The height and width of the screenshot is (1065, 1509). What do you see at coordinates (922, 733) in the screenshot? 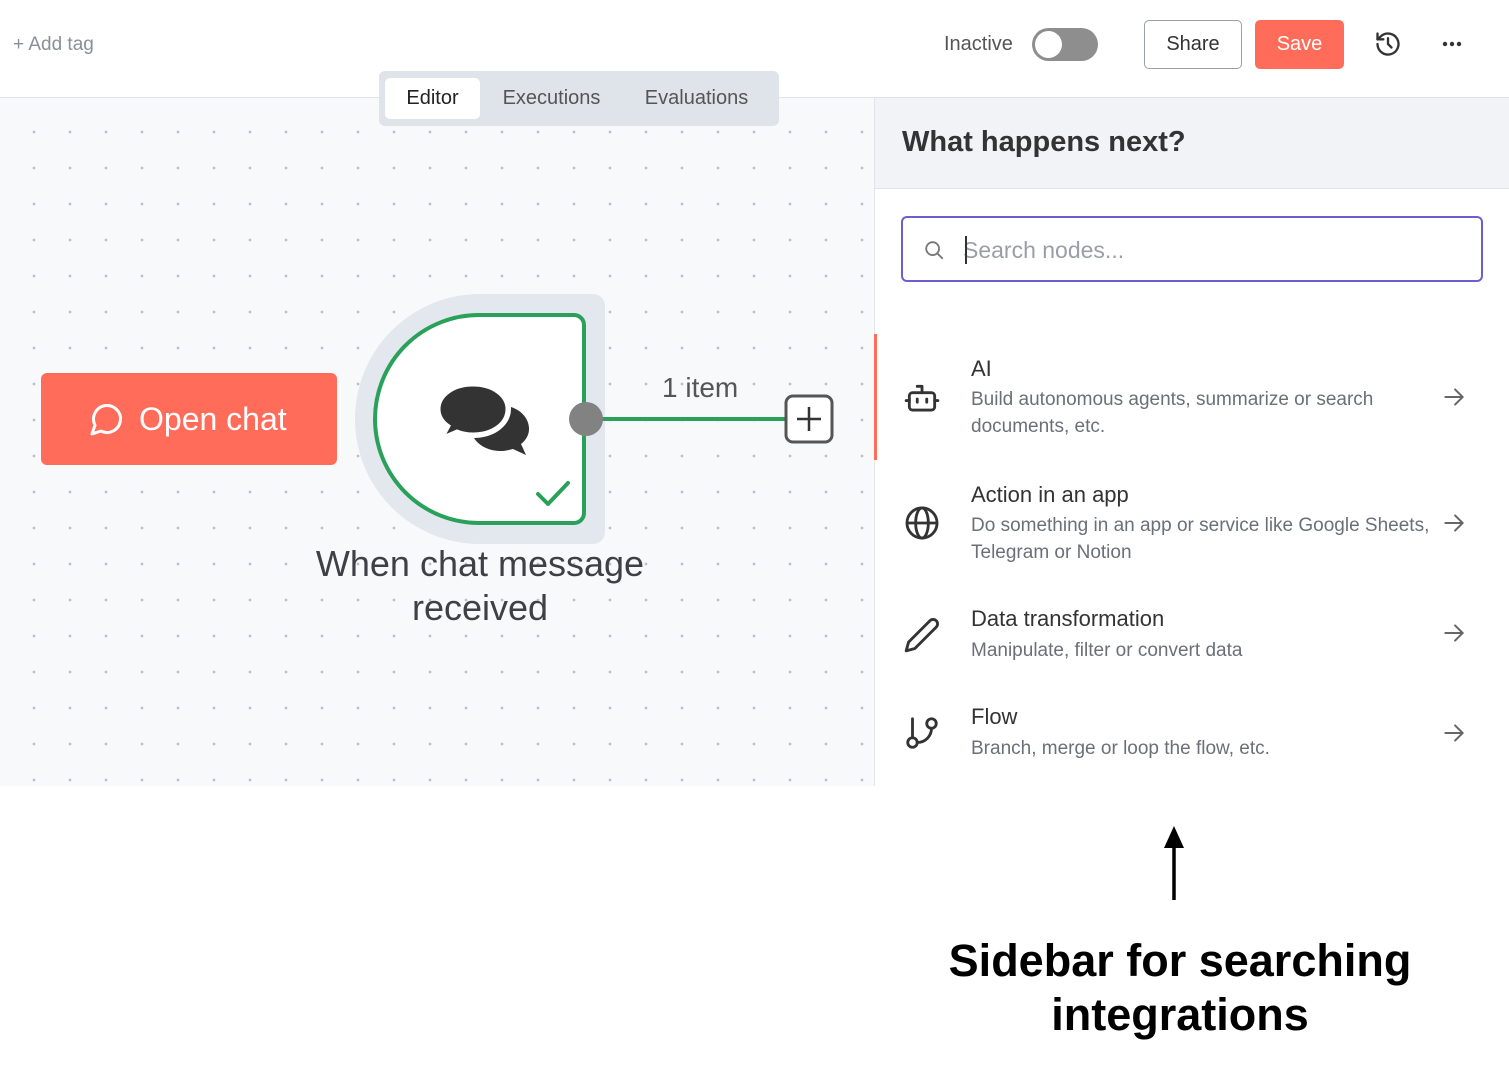
I see `git-branch-icon` at bounding box center [922, 733].